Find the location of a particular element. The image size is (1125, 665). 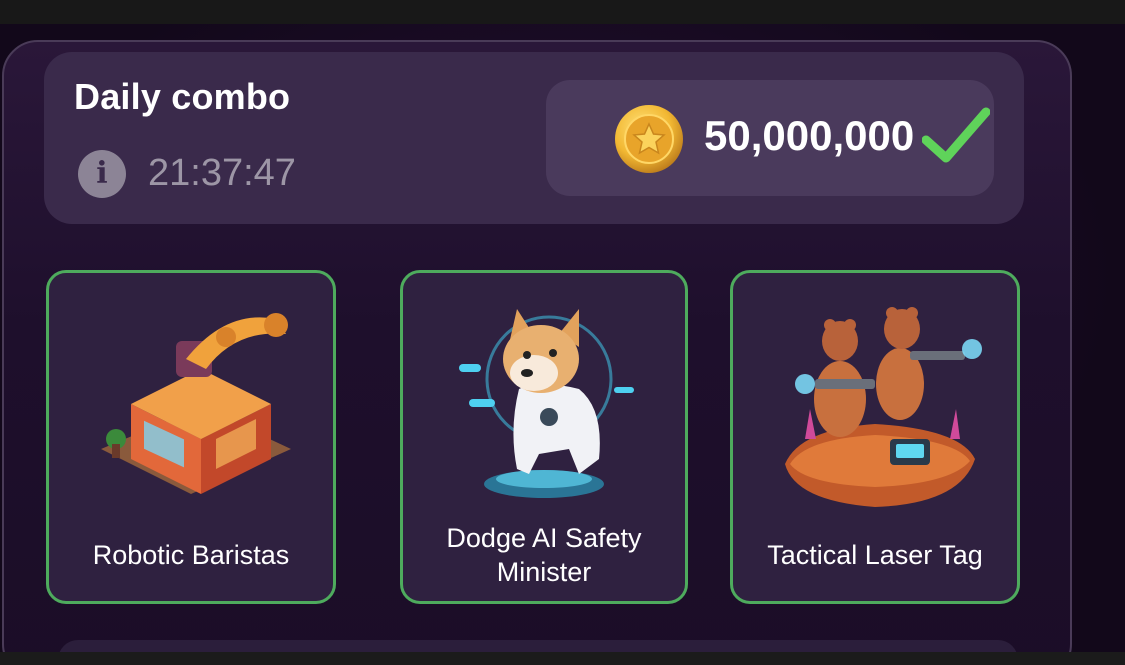

card-label: Dodge AI Safety Minister is located at coordinates (544, 555).